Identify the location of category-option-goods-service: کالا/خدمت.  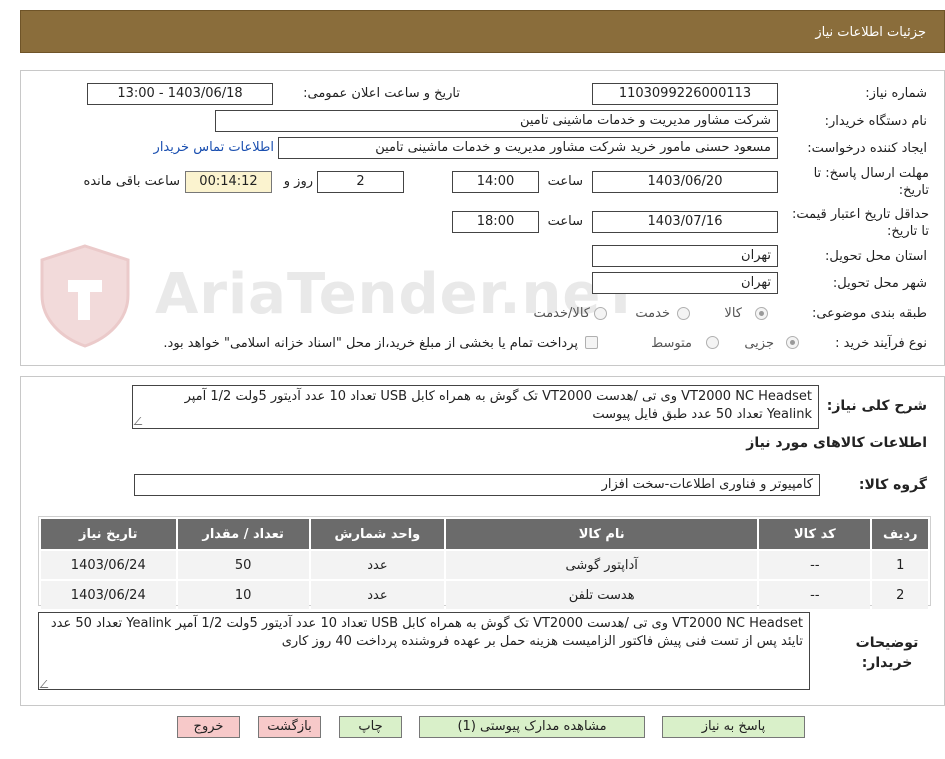
(561, 313).